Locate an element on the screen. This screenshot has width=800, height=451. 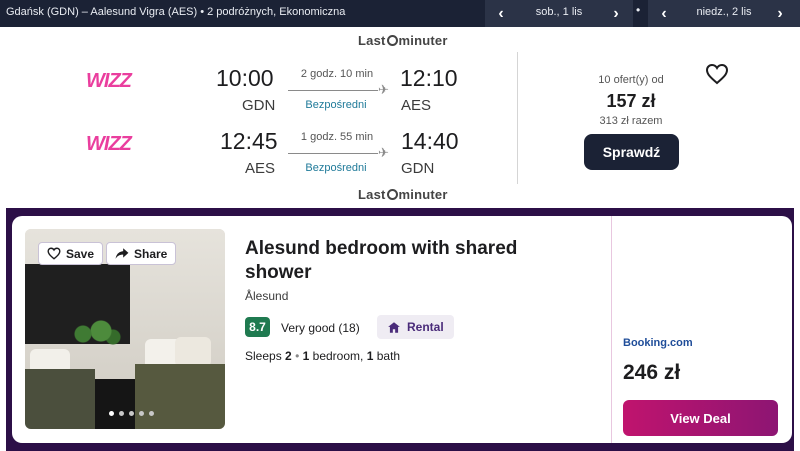
hotel-title: Alesund bedroom with shared shower is located at coordinates (415, 261).